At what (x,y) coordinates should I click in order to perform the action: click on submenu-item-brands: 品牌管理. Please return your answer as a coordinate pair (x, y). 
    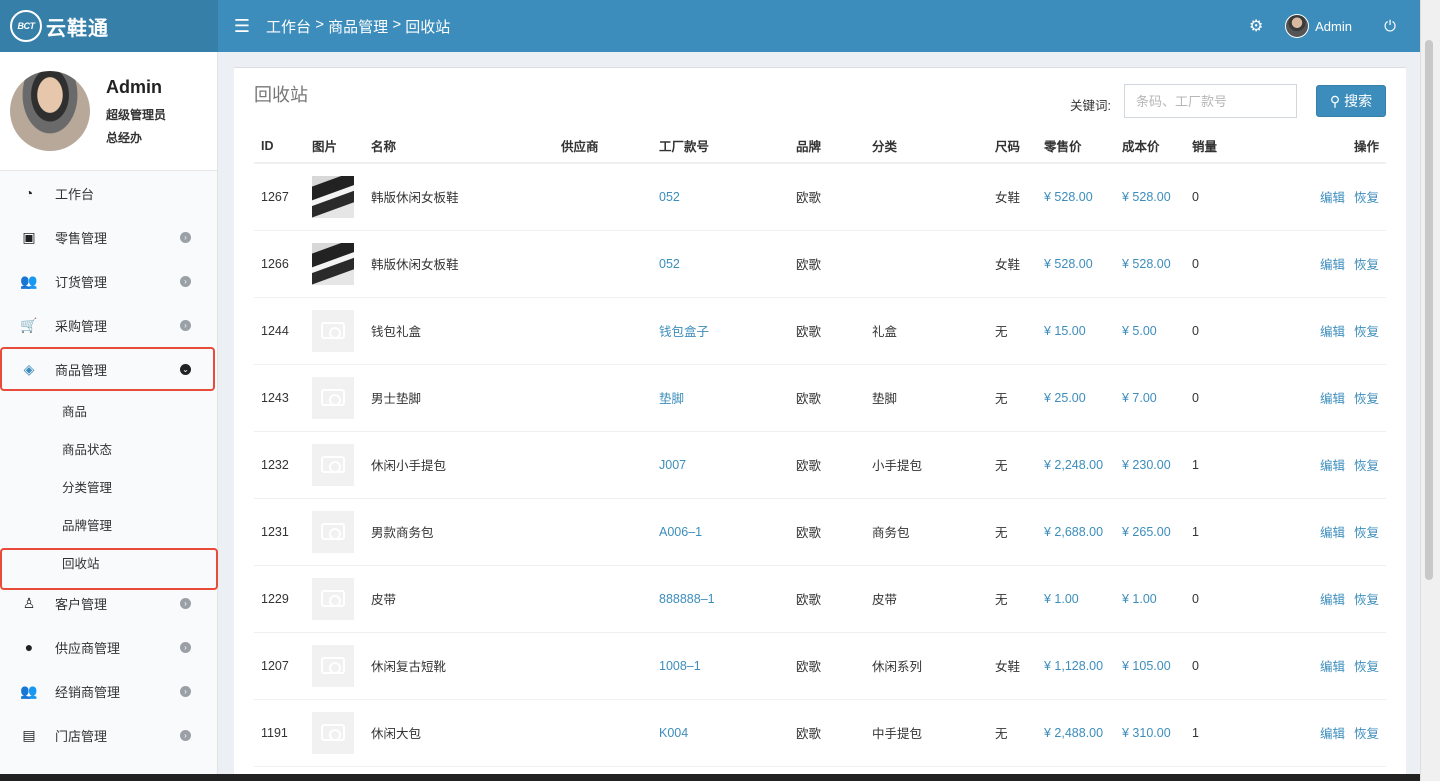
    Looking at the image, I should click on (108, 524).